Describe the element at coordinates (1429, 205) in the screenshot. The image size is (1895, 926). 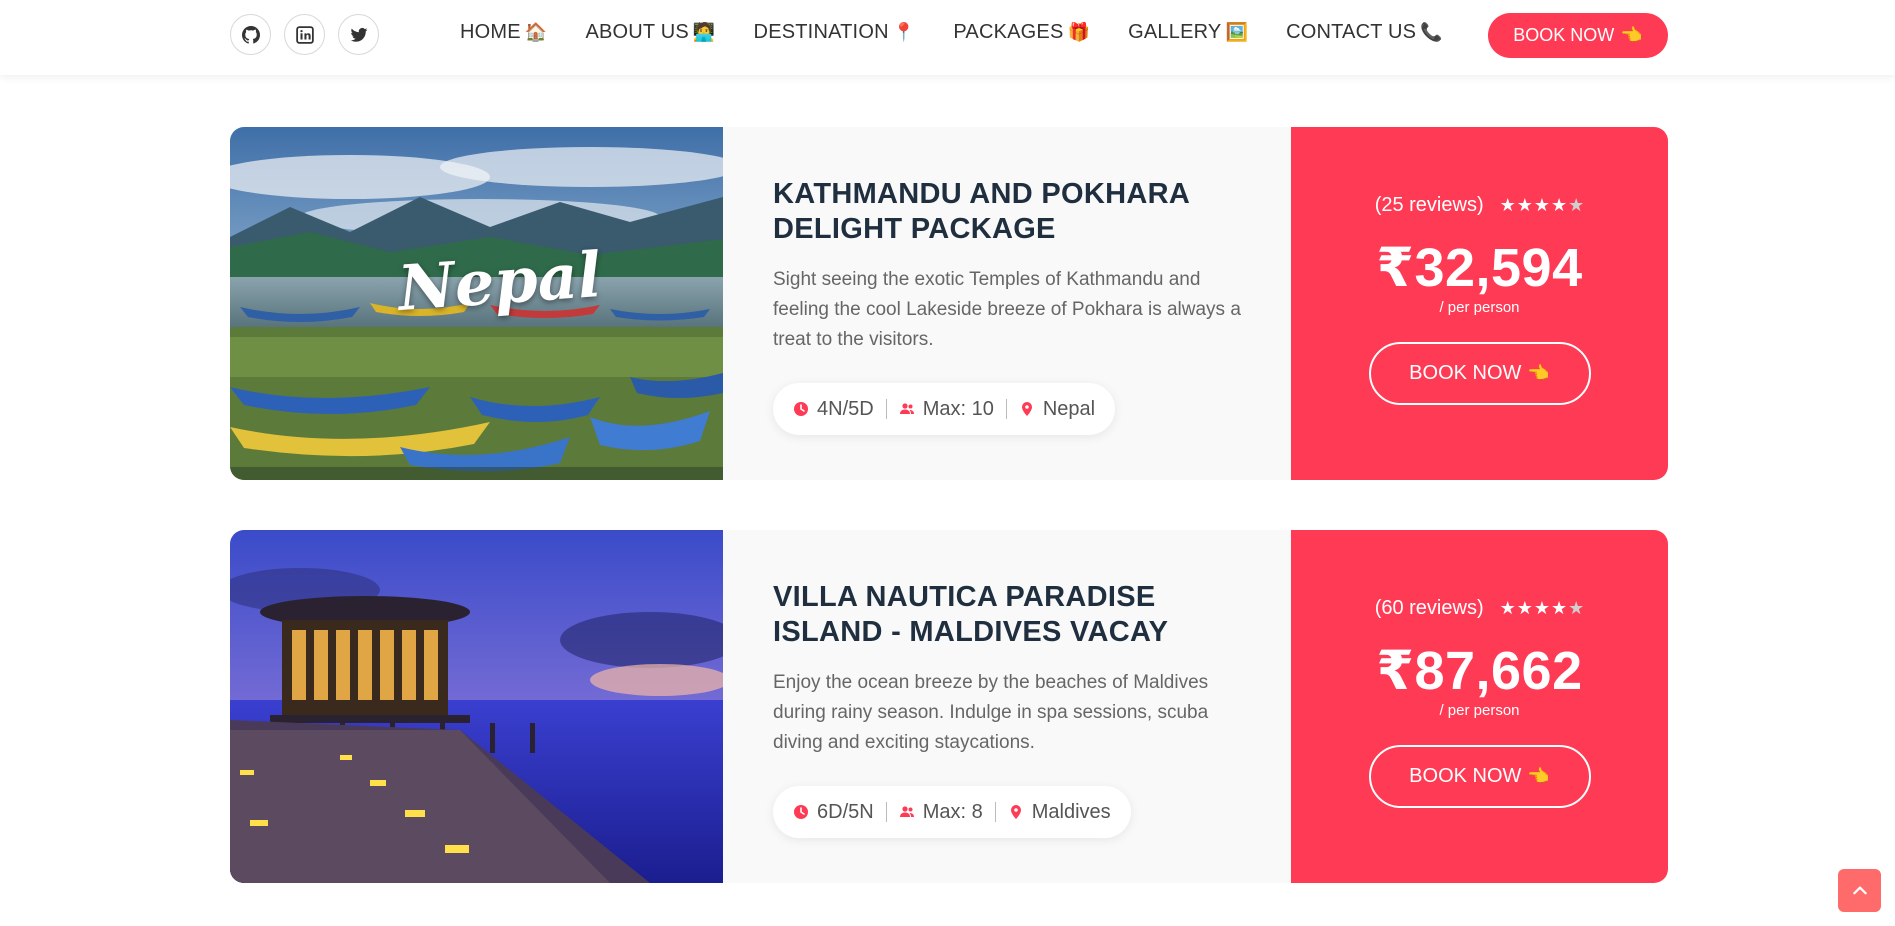
I see `reviews-count: (25 reviews)` at that location.